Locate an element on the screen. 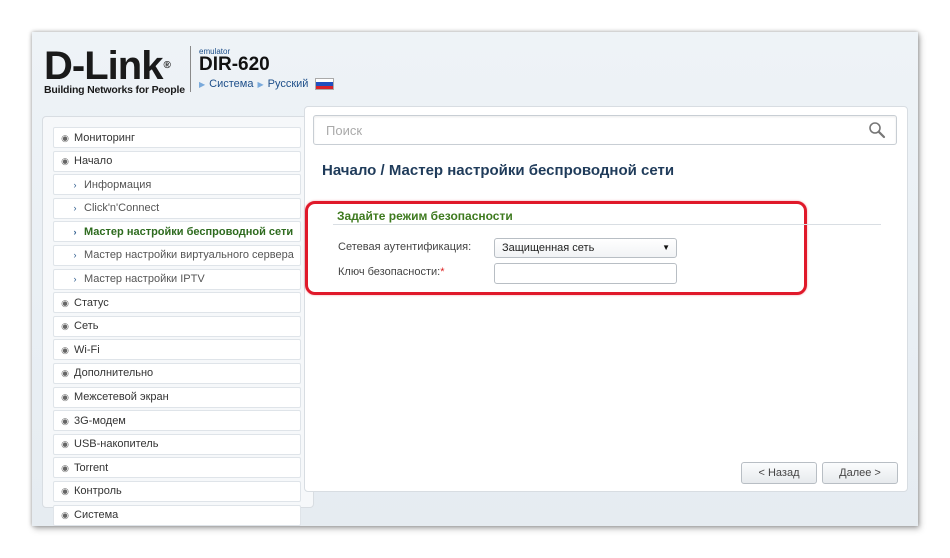 This screenshot has width=950, height=558. sidebar-item-network: ◉ Сеть is located at coordinates (177, 326).